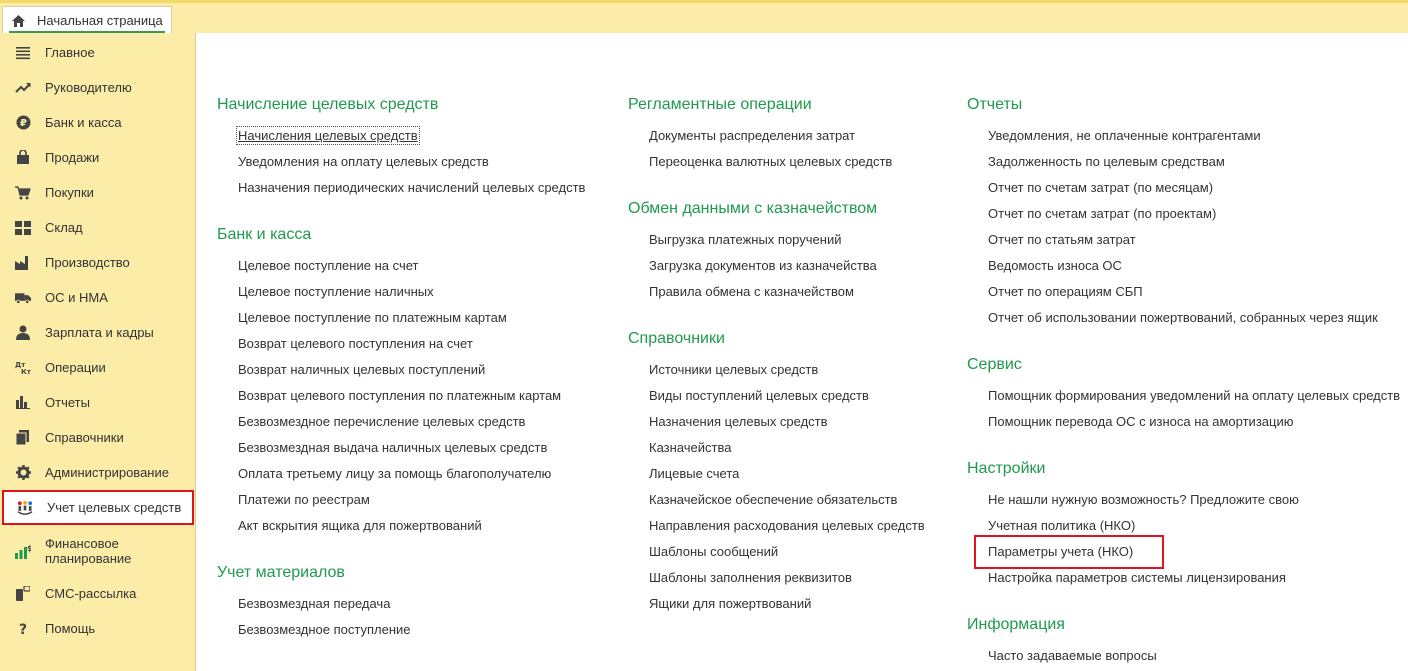  Describe the element at coordinates (336, 291) in the screenshot. I see `link-bank-2: Целевое поступление наличных` at that location.